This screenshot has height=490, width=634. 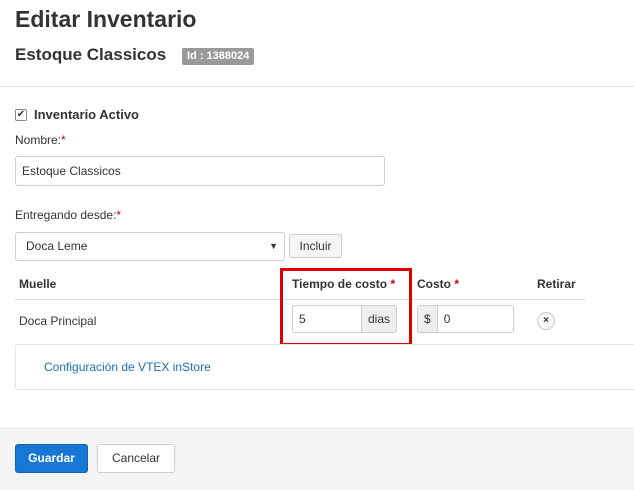 What do you see at coordinates (317, 86) in the screenshot?
I see `header-divider` at bounding box center [317, 86].